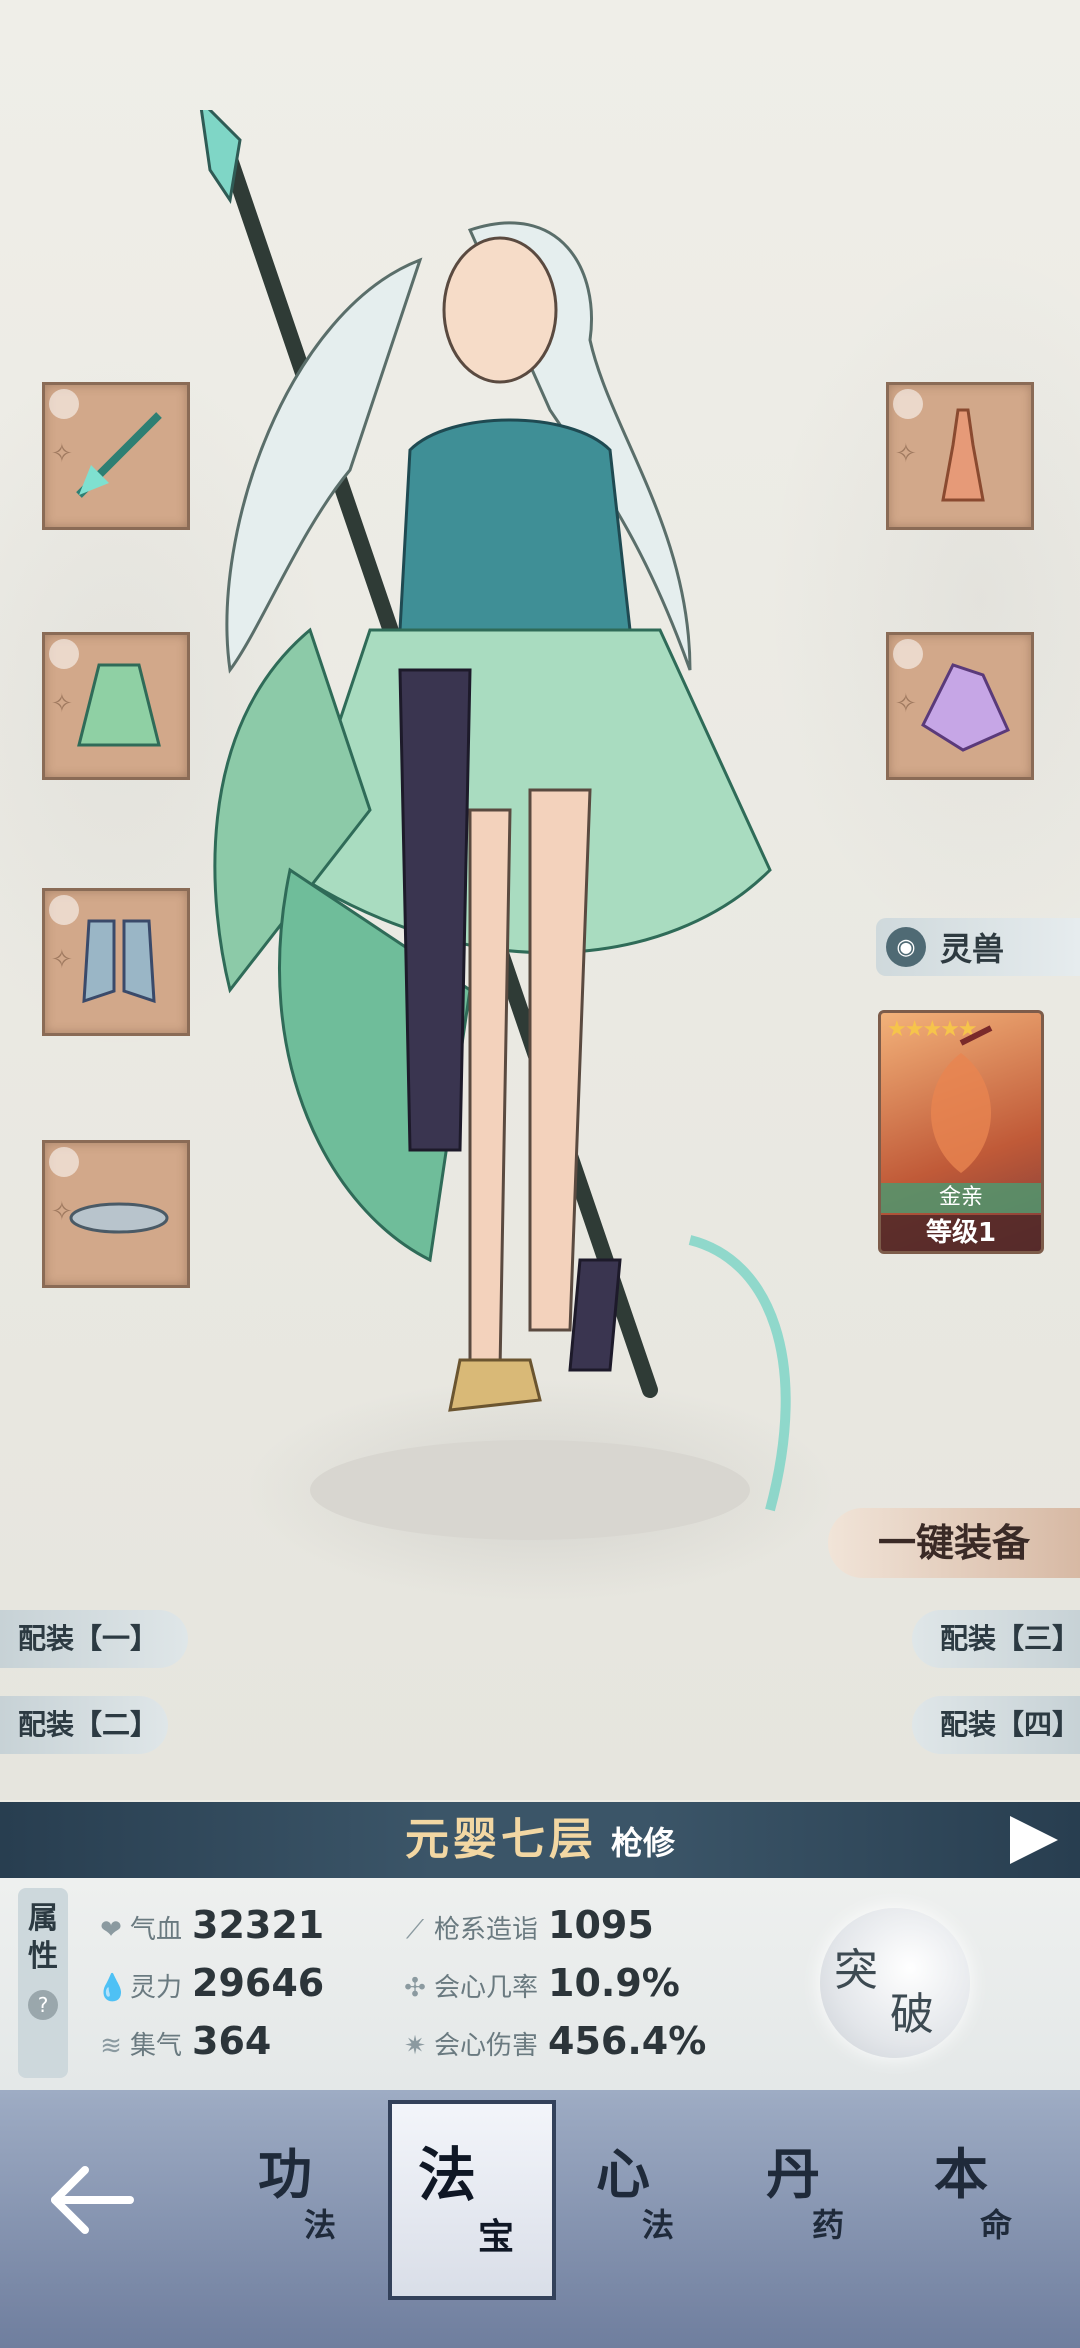  Describe the element at coordinates (43, 1918) in the screenshot. I see `attr-tab-char-1: 属` at that location.